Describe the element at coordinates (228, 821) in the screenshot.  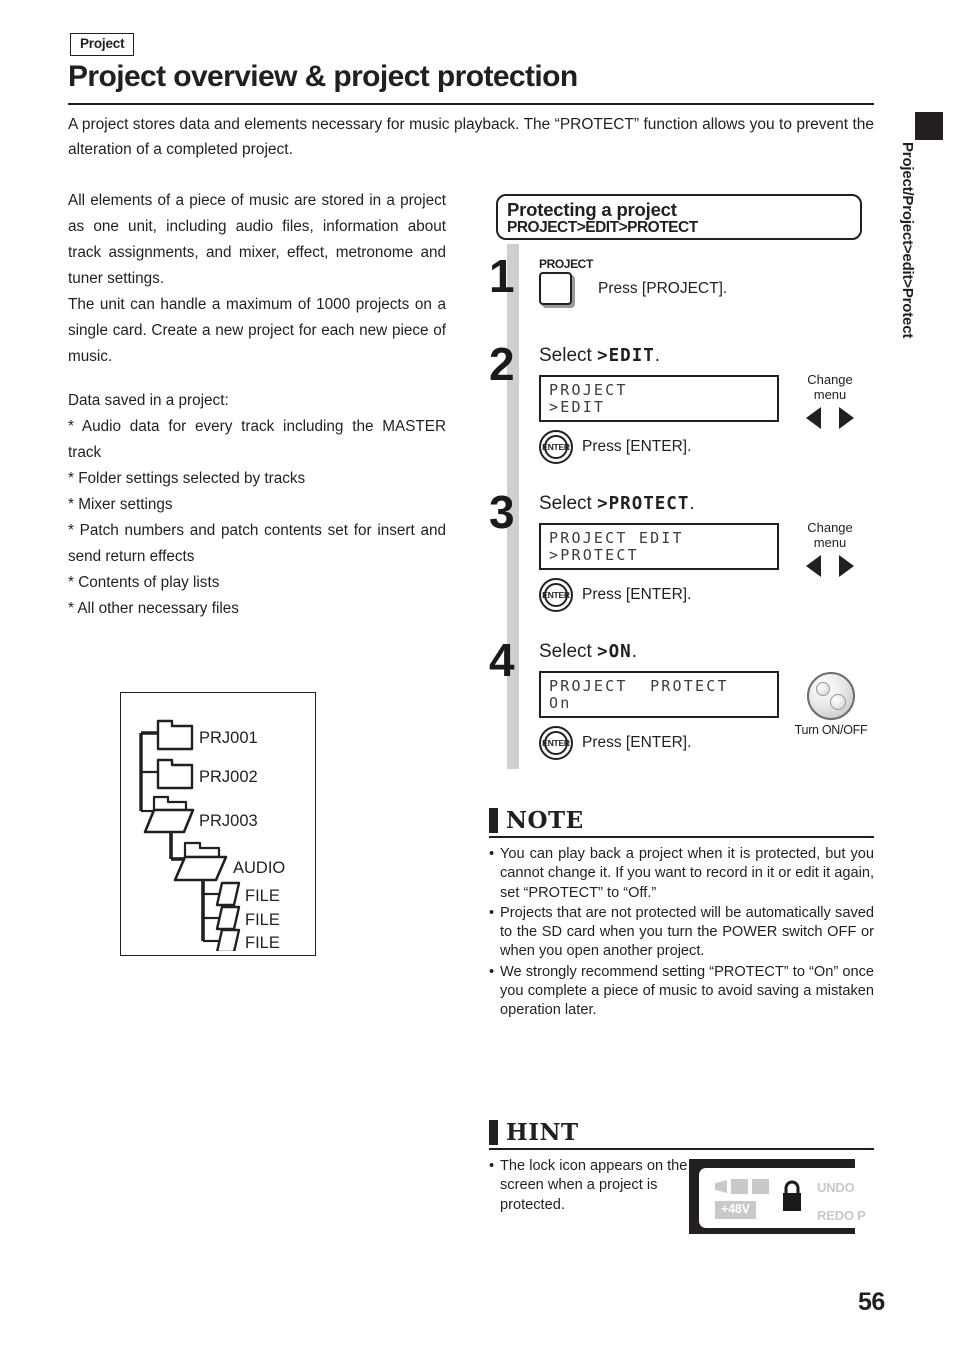
I see `tree-node-label: PRJ003` at that location.